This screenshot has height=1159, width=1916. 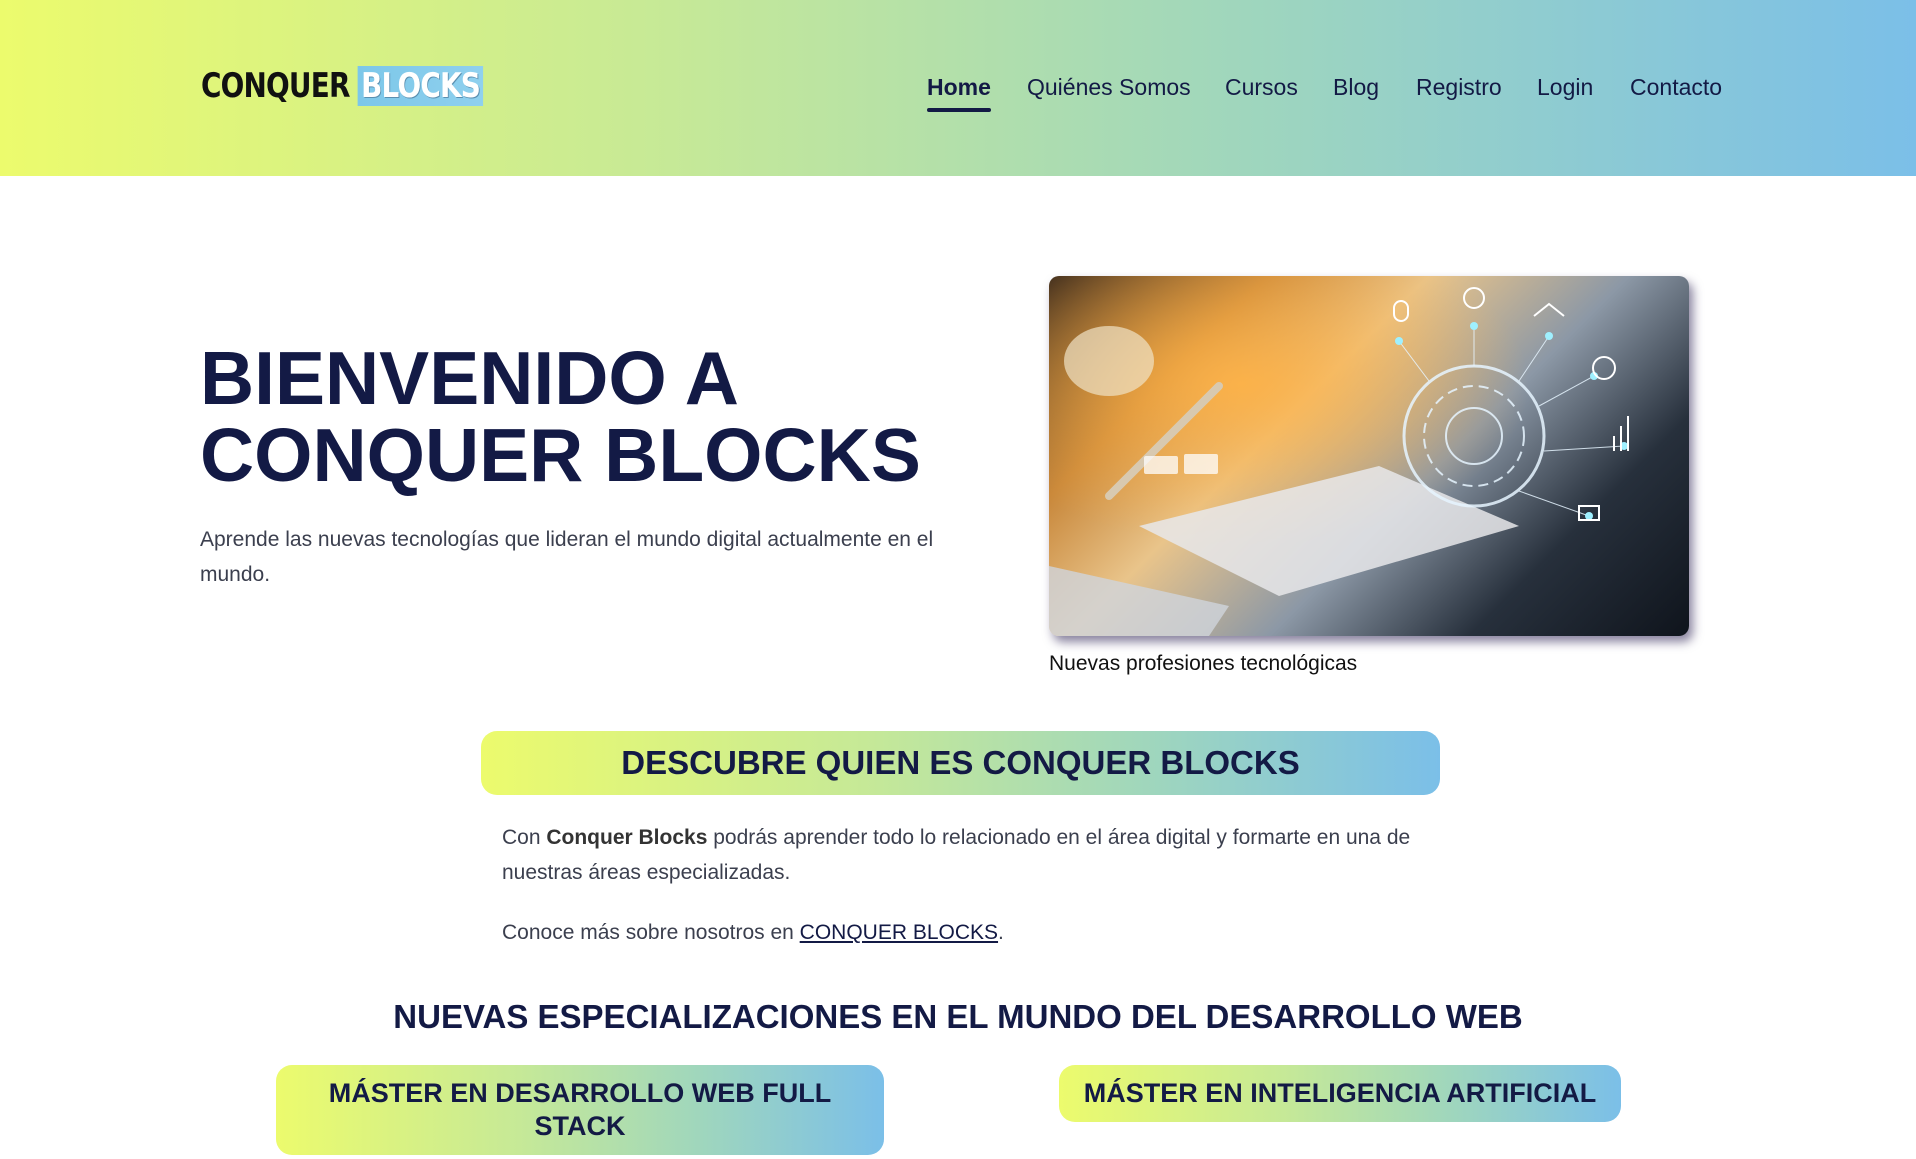 I want to click on course-card-ai: MÁSTER EN INTELIGENCIA ARTIFICIAL, so click(x=1340, y=1093).